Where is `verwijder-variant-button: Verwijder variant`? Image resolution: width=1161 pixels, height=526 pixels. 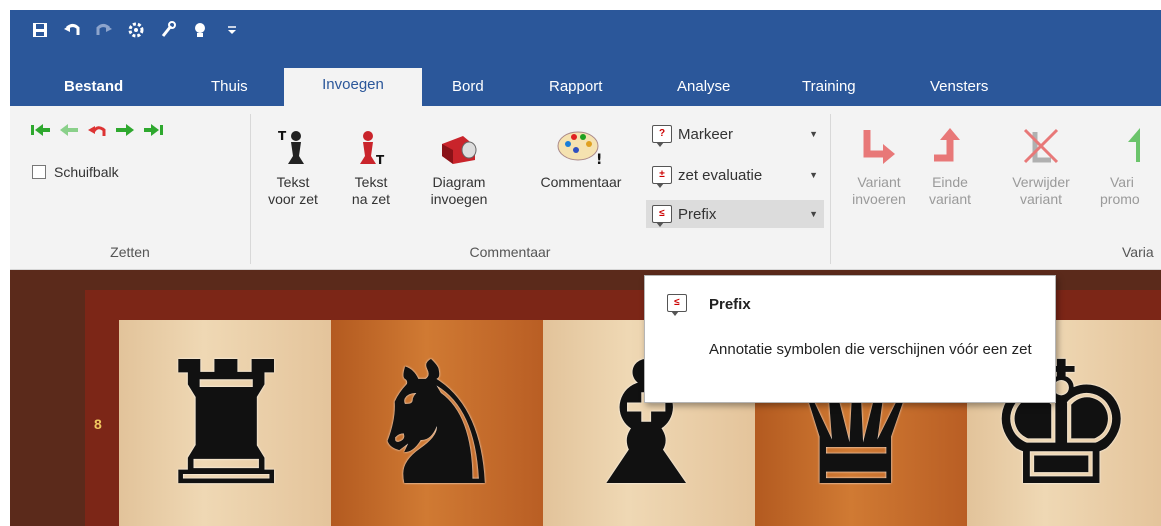
verwijder-variant-button: Verwijder variant is located at coordinates (1041, 167).